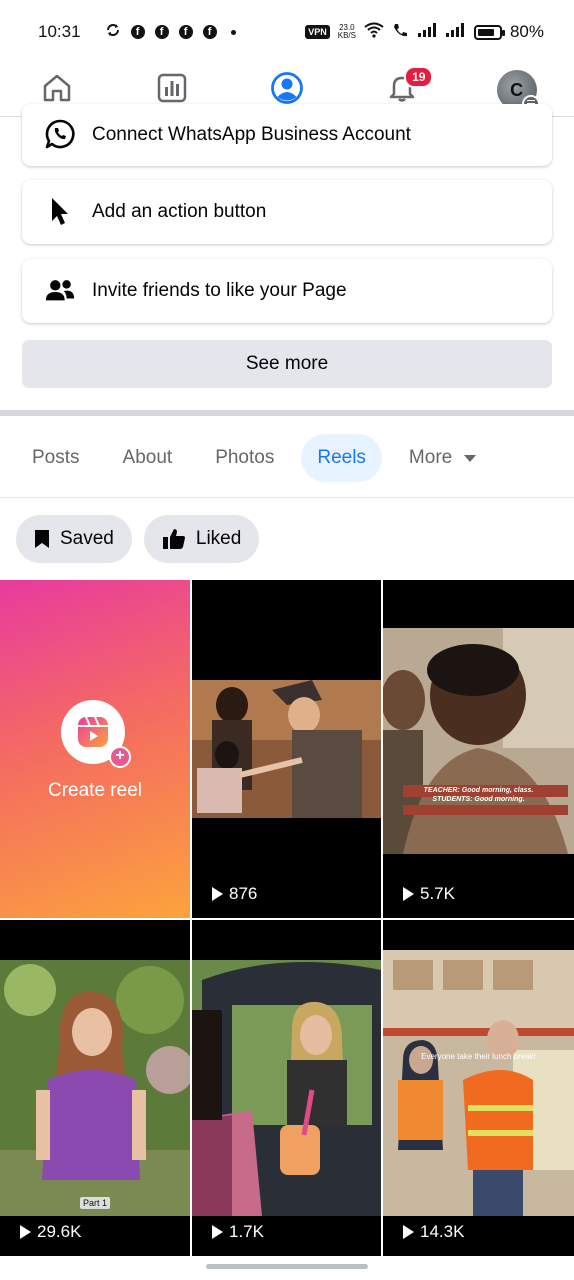 Image resolution: width=574 pixels, height=1280 pixels. Describe the element at coordinates (174, 539) in the screenshot. I see `thumbs-up-icon` at that location.